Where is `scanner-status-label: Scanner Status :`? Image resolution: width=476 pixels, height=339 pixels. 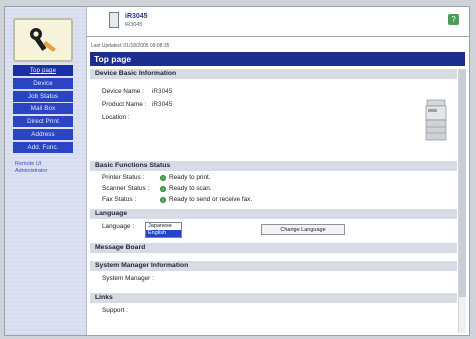
scanner-status-label: Scanner Status : is located at coordinates (126, 188).